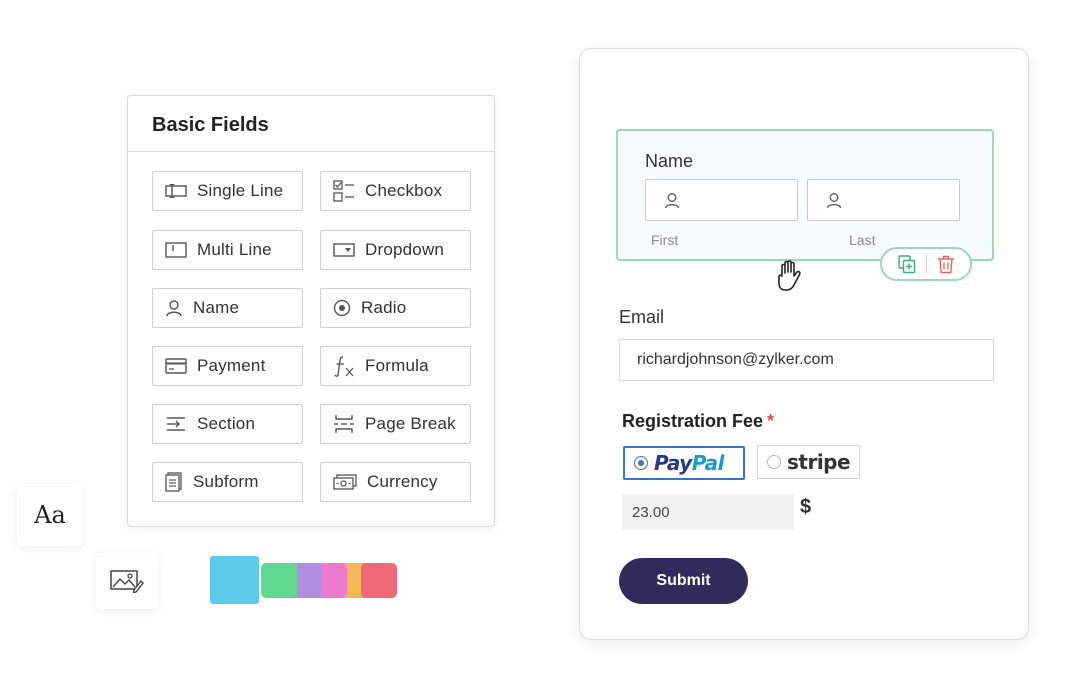  I want to click on font-style-tool: Aa, so click(50, 515).